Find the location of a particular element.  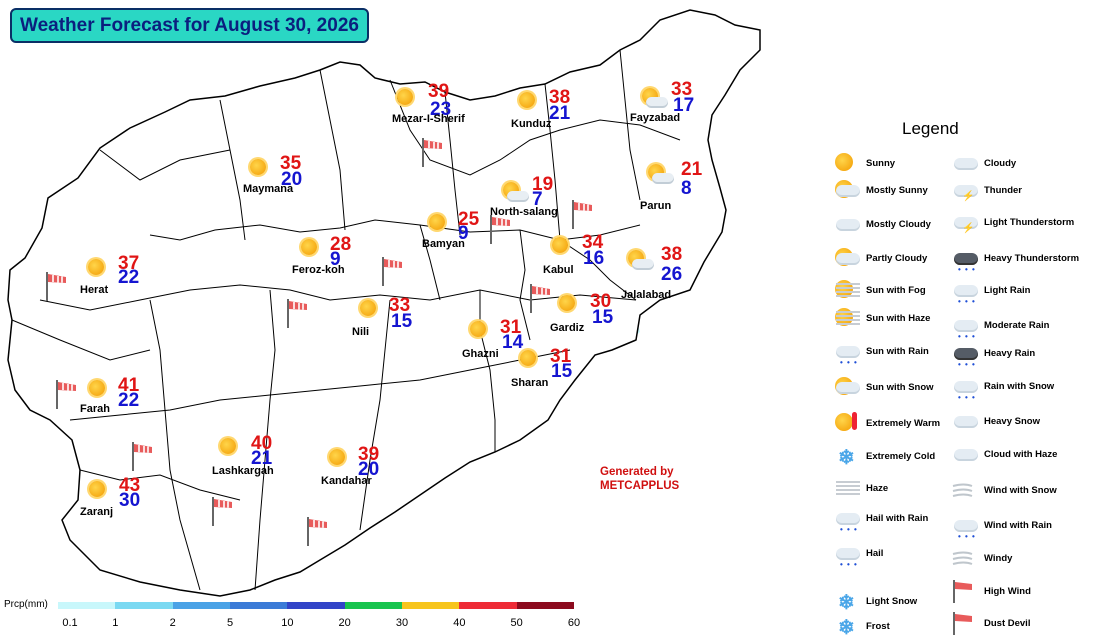

city-name: Jalalabad is located at coordinates (646, 295).